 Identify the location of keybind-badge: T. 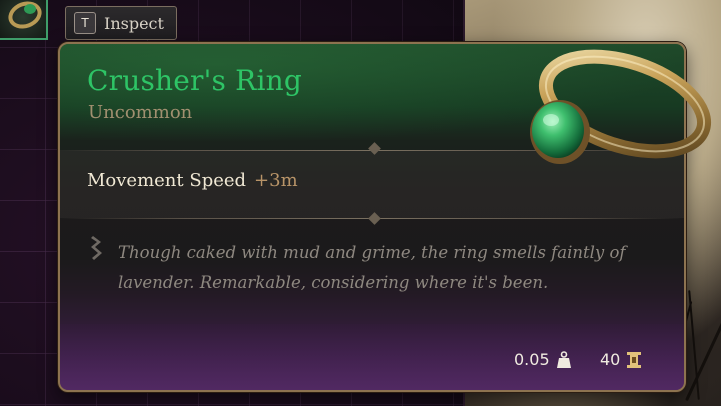
(85, 23).